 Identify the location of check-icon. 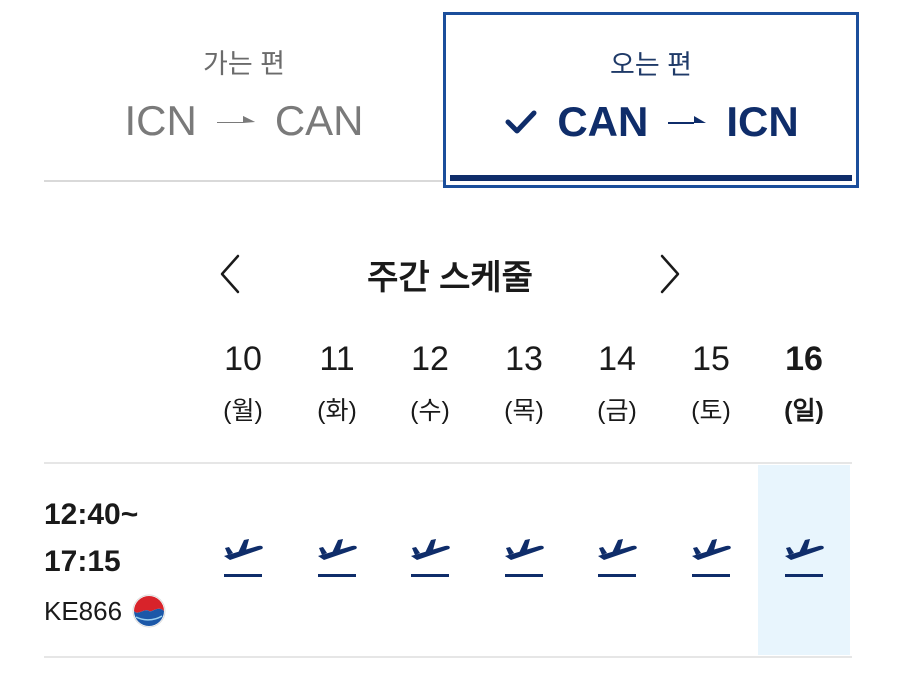
(521, 122).